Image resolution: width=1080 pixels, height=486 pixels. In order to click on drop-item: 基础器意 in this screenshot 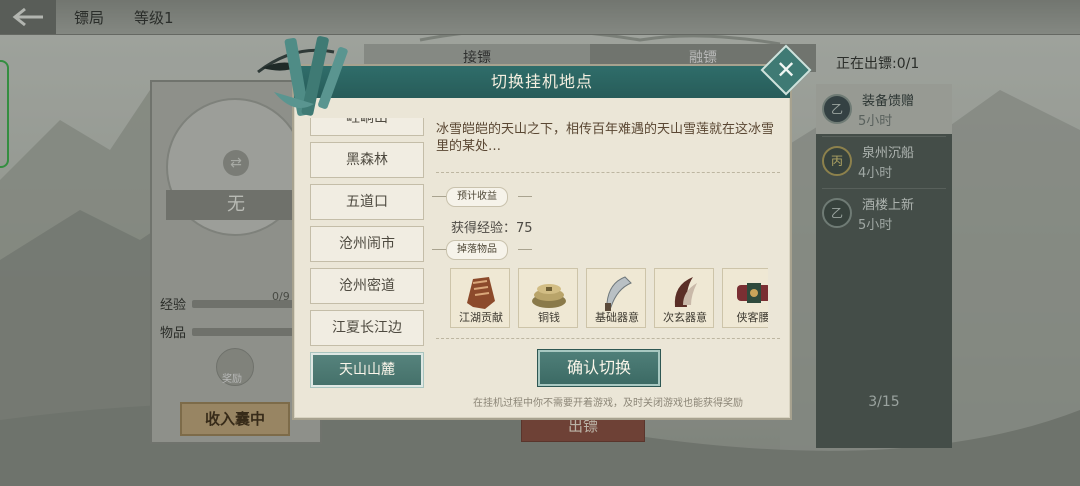, I will do `click(616, 298)`.